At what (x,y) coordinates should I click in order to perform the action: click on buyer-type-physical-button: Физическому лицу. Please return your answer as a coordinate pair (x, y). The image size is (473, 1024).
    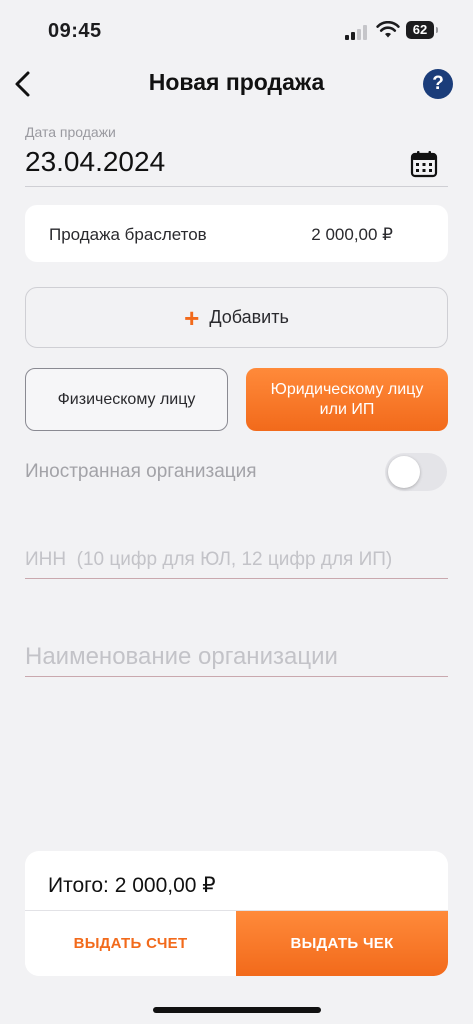
    Looking at the image, I should click on (126, 399).